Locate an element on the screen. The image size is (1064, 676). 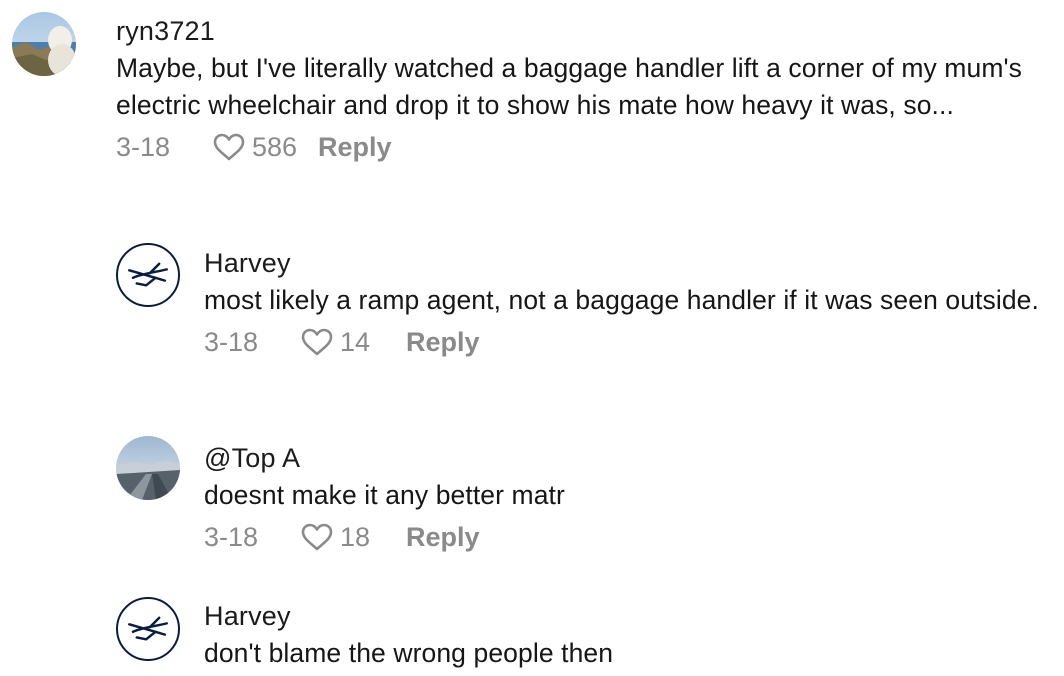
comment-username: ryn3721 is located at coordinates (581, 31).